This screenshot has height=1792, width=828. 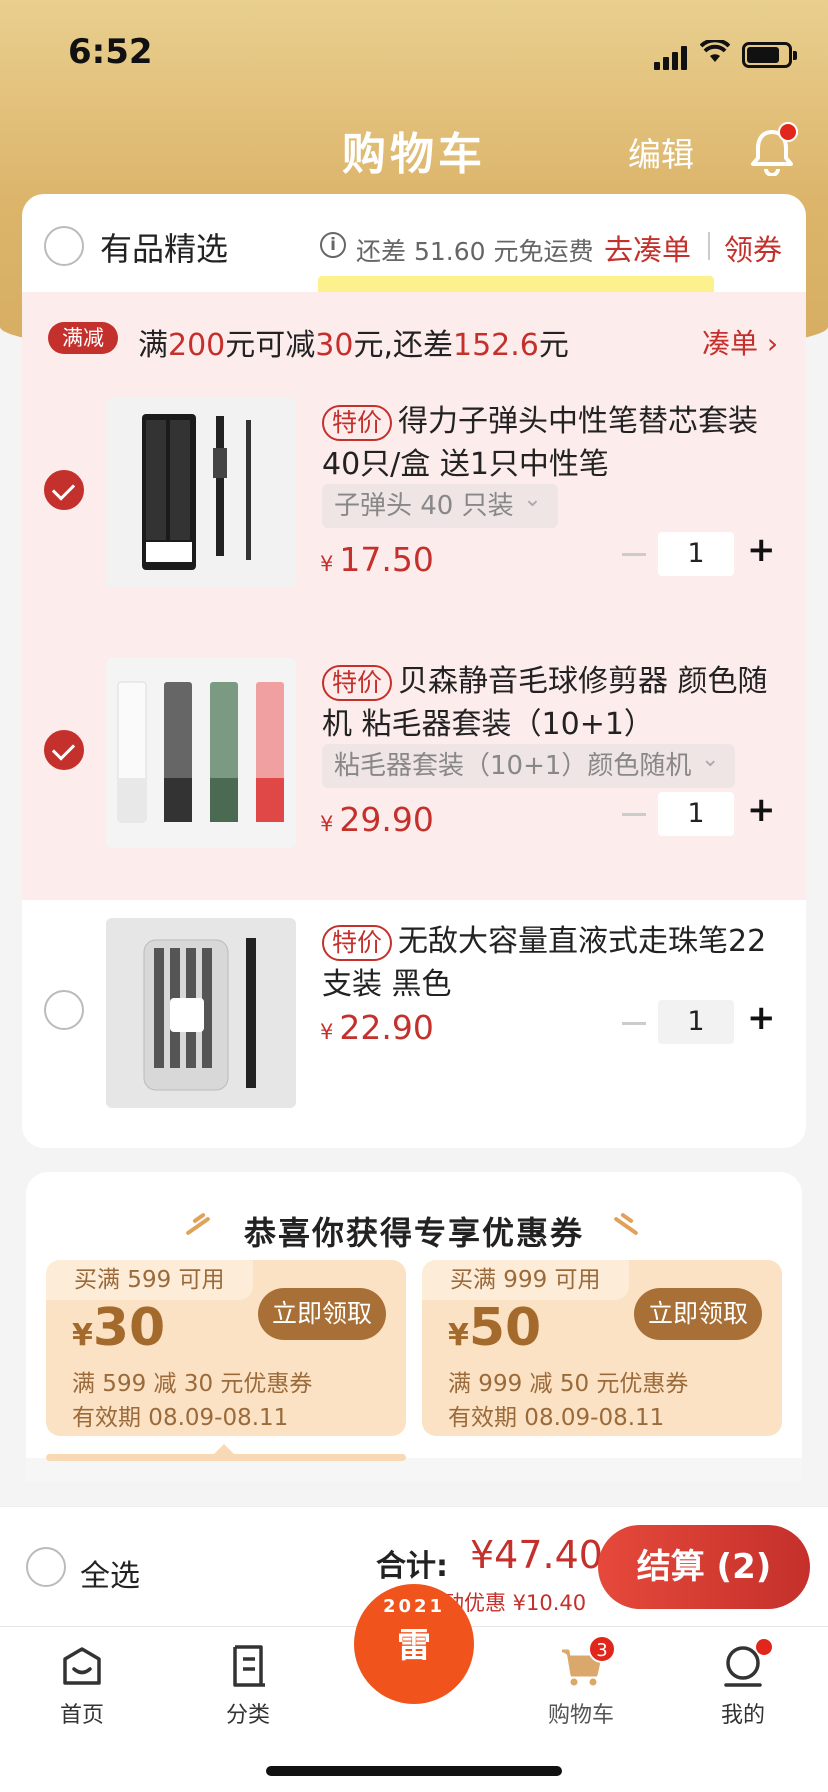 I want to click on promo-text: 满200元可减30元,还差152.6元, so click(x=353, y=345).